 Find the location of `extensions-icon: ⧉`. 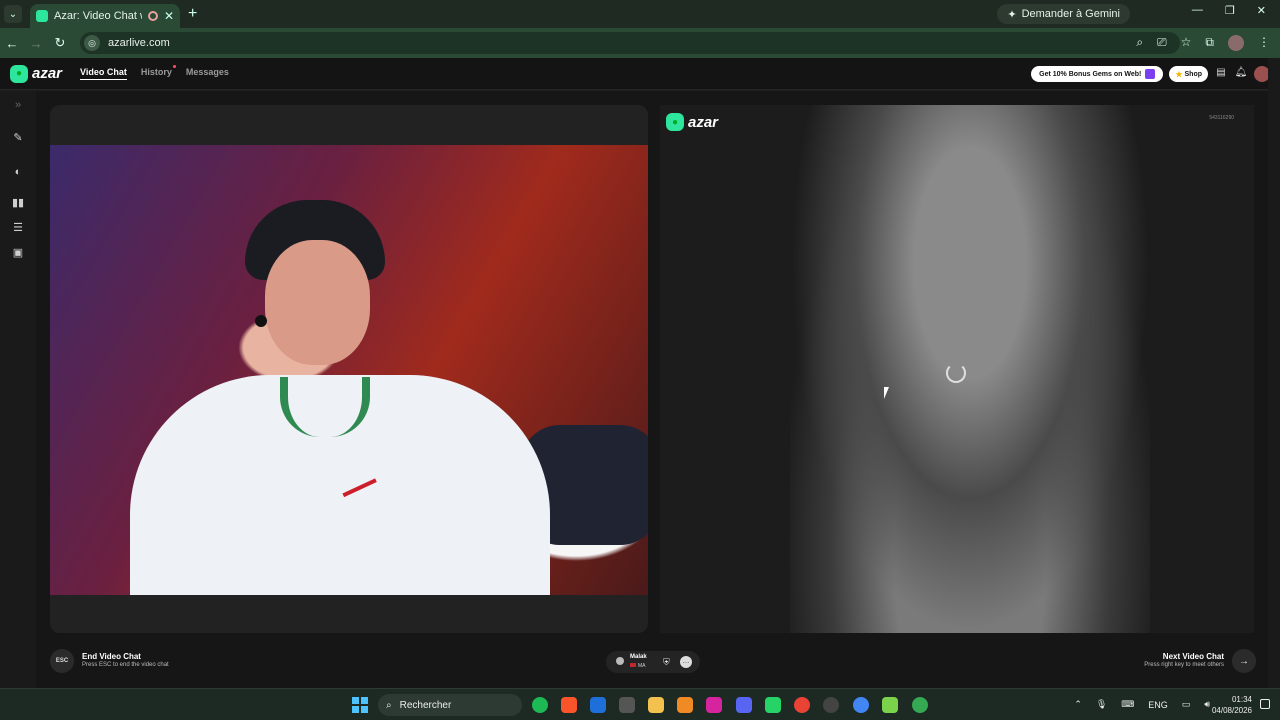

extensions-icon: ⧉ is located at coordinates (1209, 43).